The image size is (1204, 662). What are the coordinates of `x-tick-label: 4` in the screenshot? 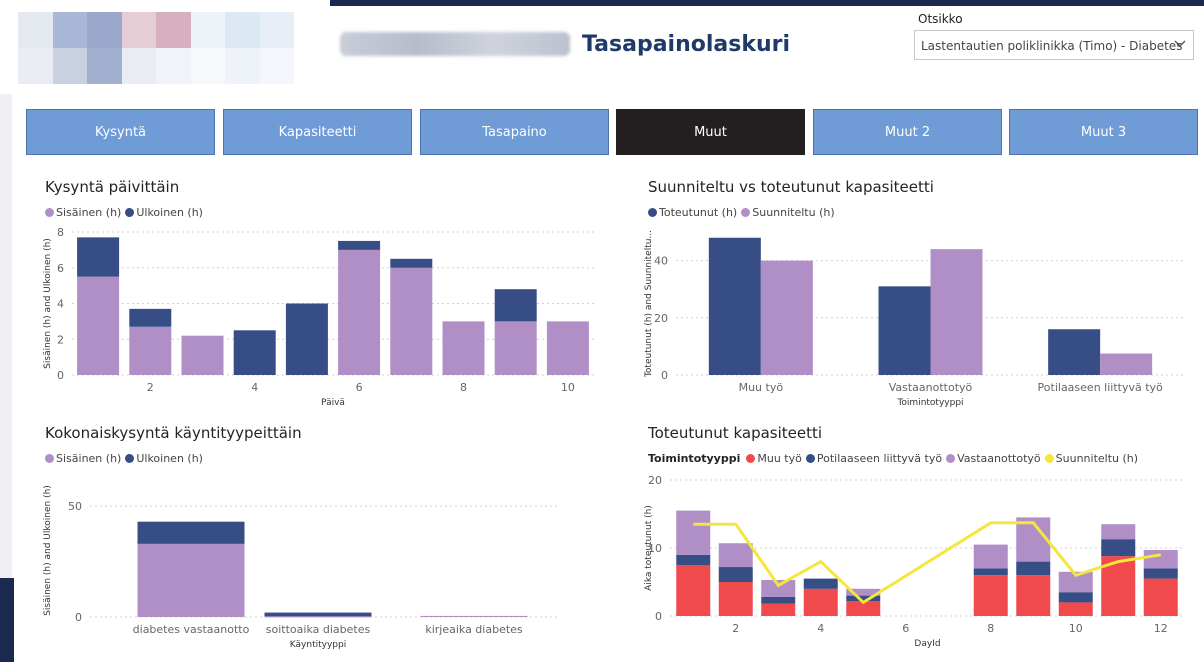 It's located at (820, 628).